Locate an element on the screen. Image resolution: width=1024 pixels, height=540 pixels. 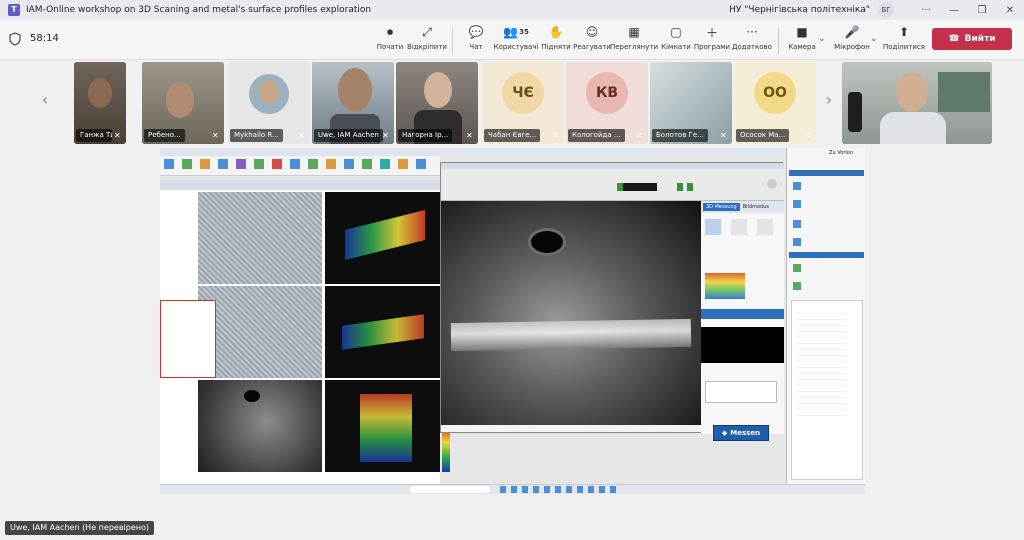
more-icon: ··· is located at coordinates (752, 32).